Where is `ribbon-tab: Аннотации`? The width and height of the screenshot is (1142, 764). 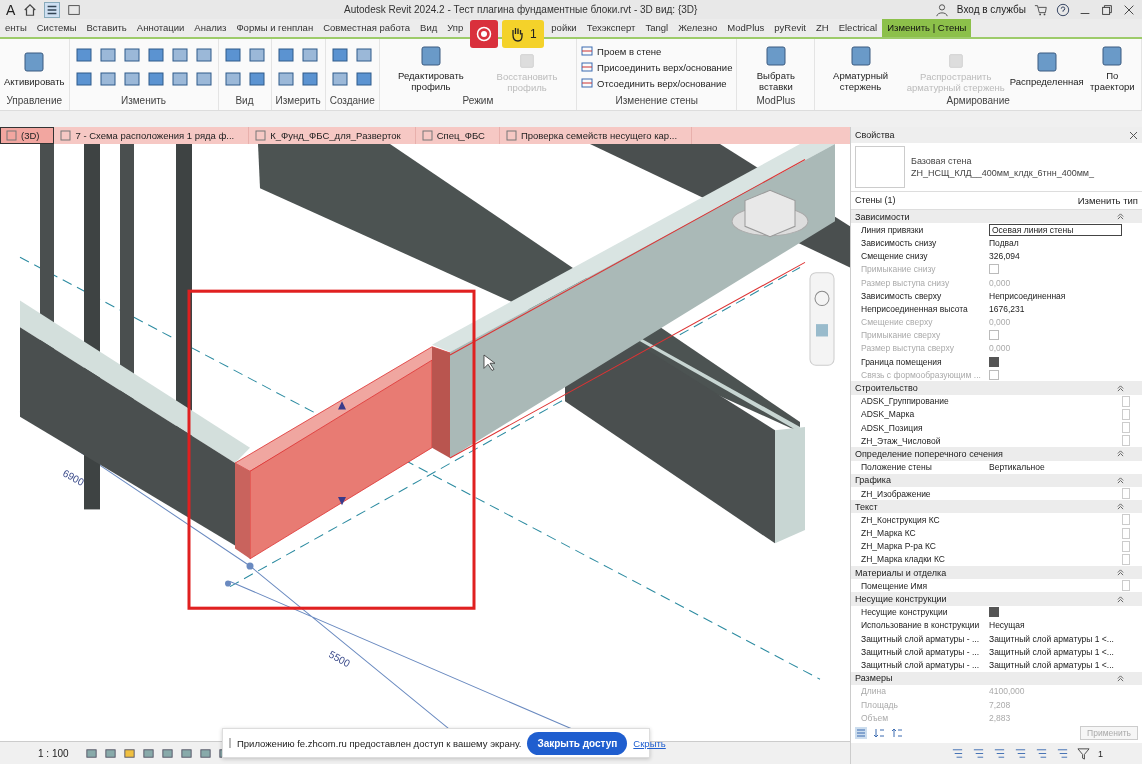 ribbon-tab: Аннотации is located at coordinates (160, 28).